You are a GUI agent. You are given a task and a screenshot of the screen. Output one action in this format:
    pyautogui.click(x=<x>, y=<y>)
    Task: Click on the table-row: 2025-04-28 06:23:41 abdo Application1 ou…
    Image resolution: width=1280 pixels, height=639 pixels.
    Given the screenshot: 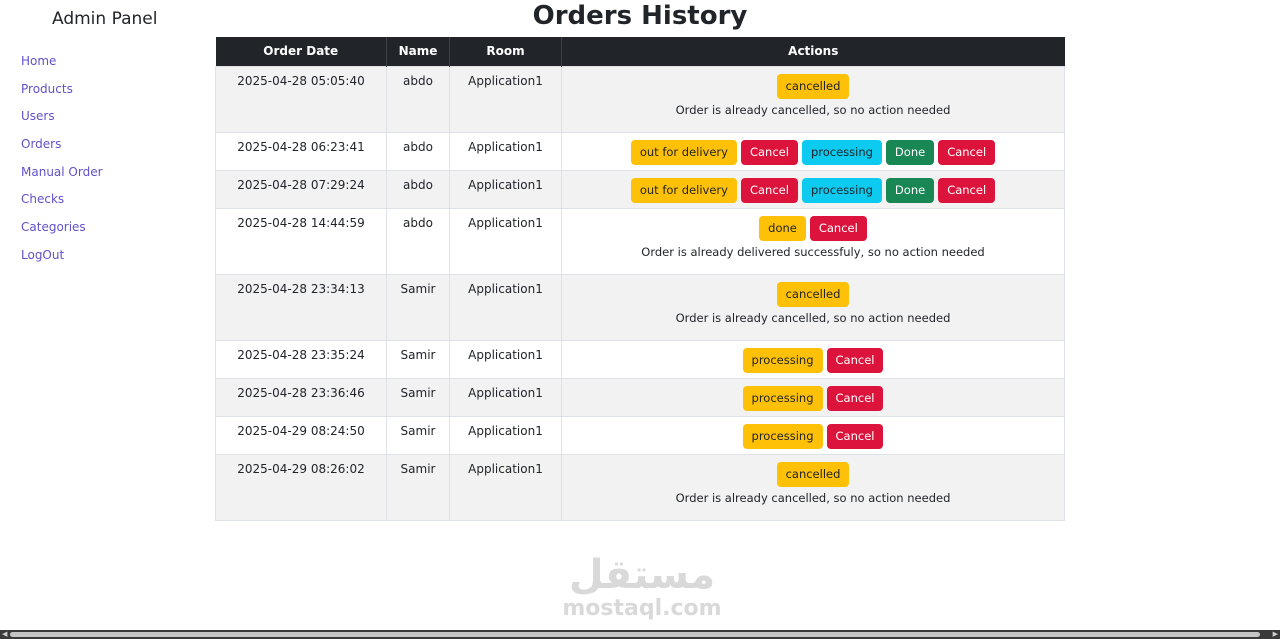 What is the action you would take?
    pyautogui.click(x=640, y=151)
    